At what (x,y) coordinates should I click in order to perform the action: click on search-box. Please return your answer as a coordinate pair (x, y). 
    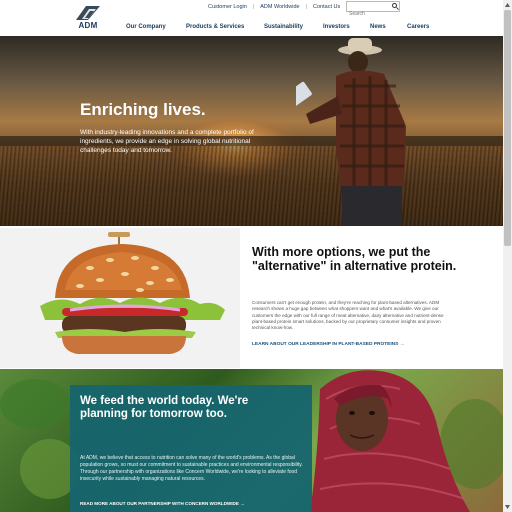
    Looking at the image, I should click on (373, 10).